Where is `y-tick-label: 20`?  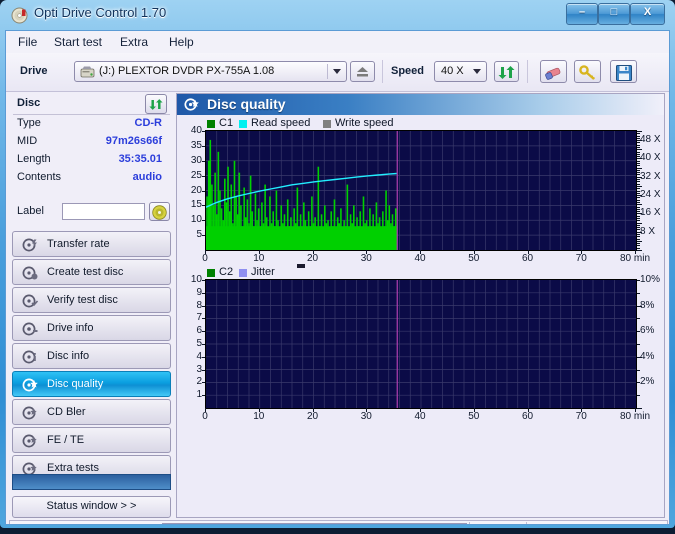 y-tick-label: 20 is located at coordinates (196, 190).